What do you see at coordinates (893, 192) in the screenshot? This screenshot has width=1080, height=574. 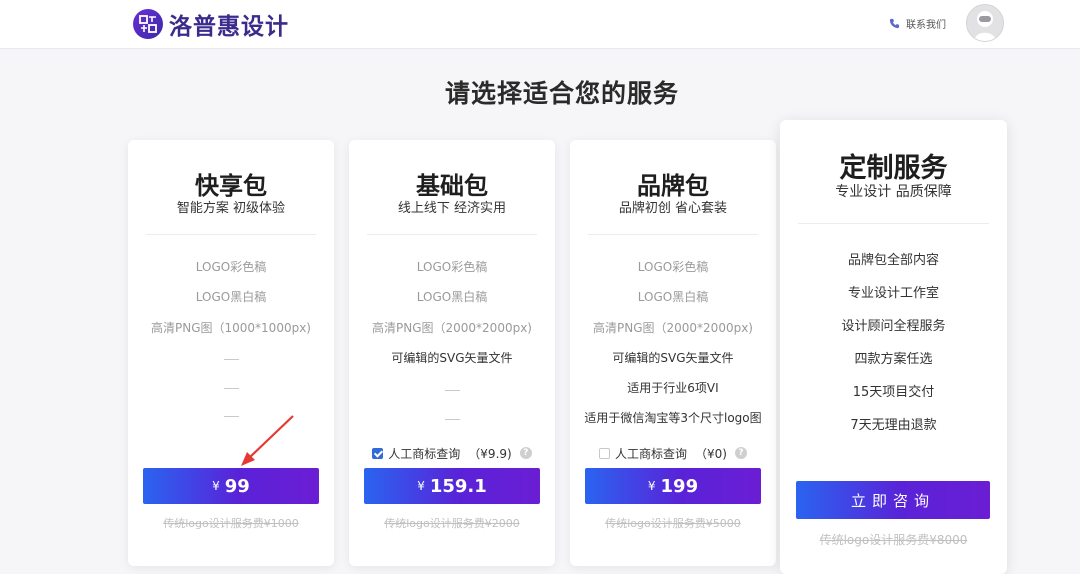 I see `package-subtitle: 专业设计 品质保障` at bounding box center [893, 192].